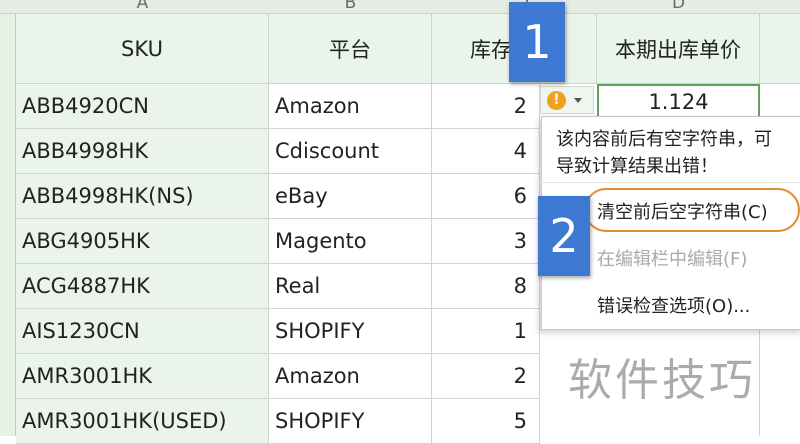  What do you see at coordinates (678, 49) in the screenshot?
I see `header-unit-price: 本期出库单价` at bounding box center [678, 49].